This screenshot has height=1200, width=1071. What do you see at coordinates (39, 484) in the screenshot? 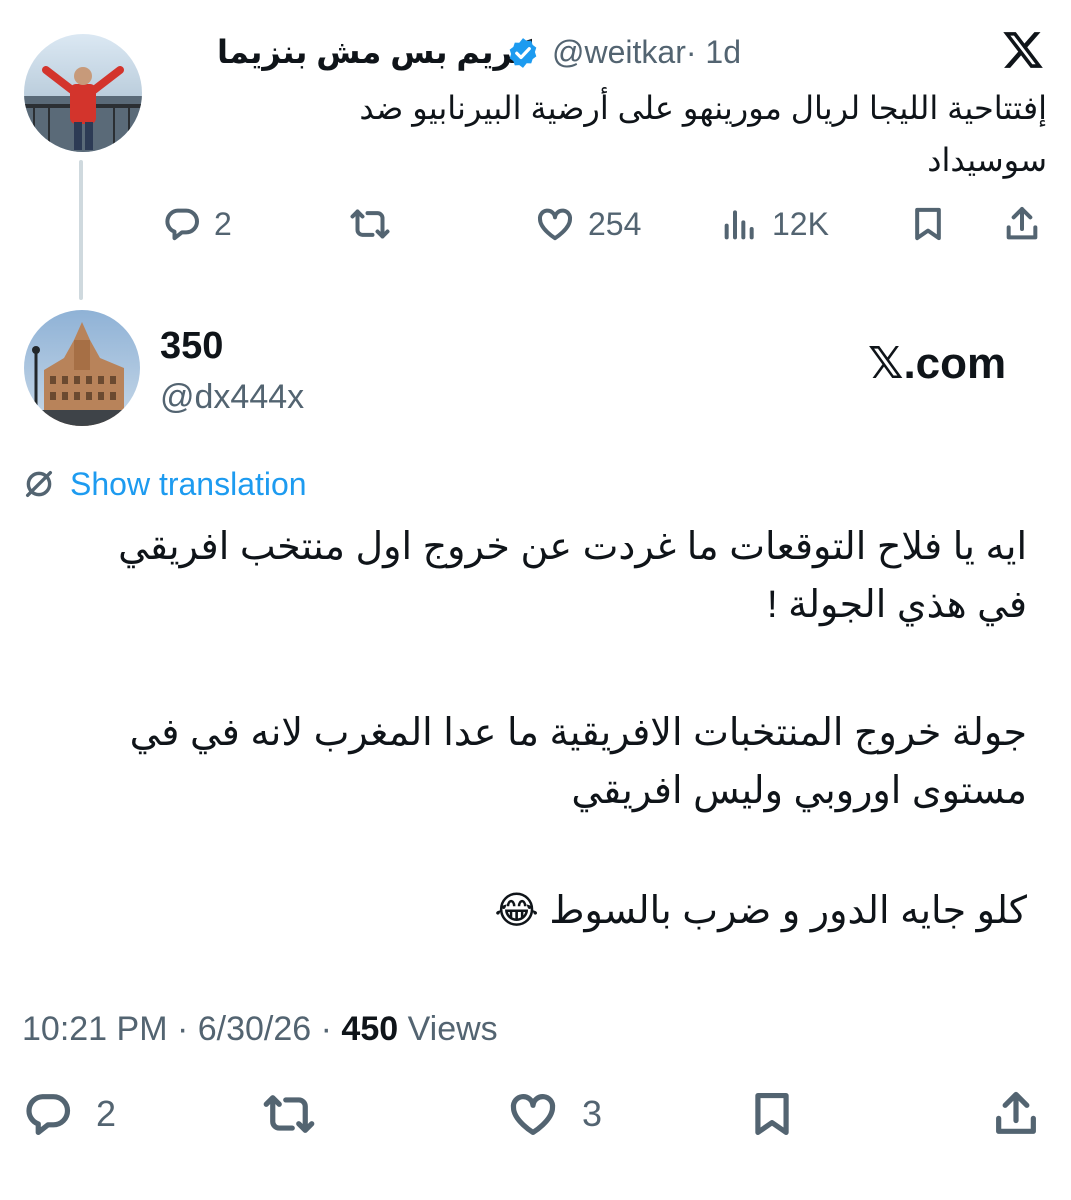
I see `translate-icon` at bounding box center [39, 484].